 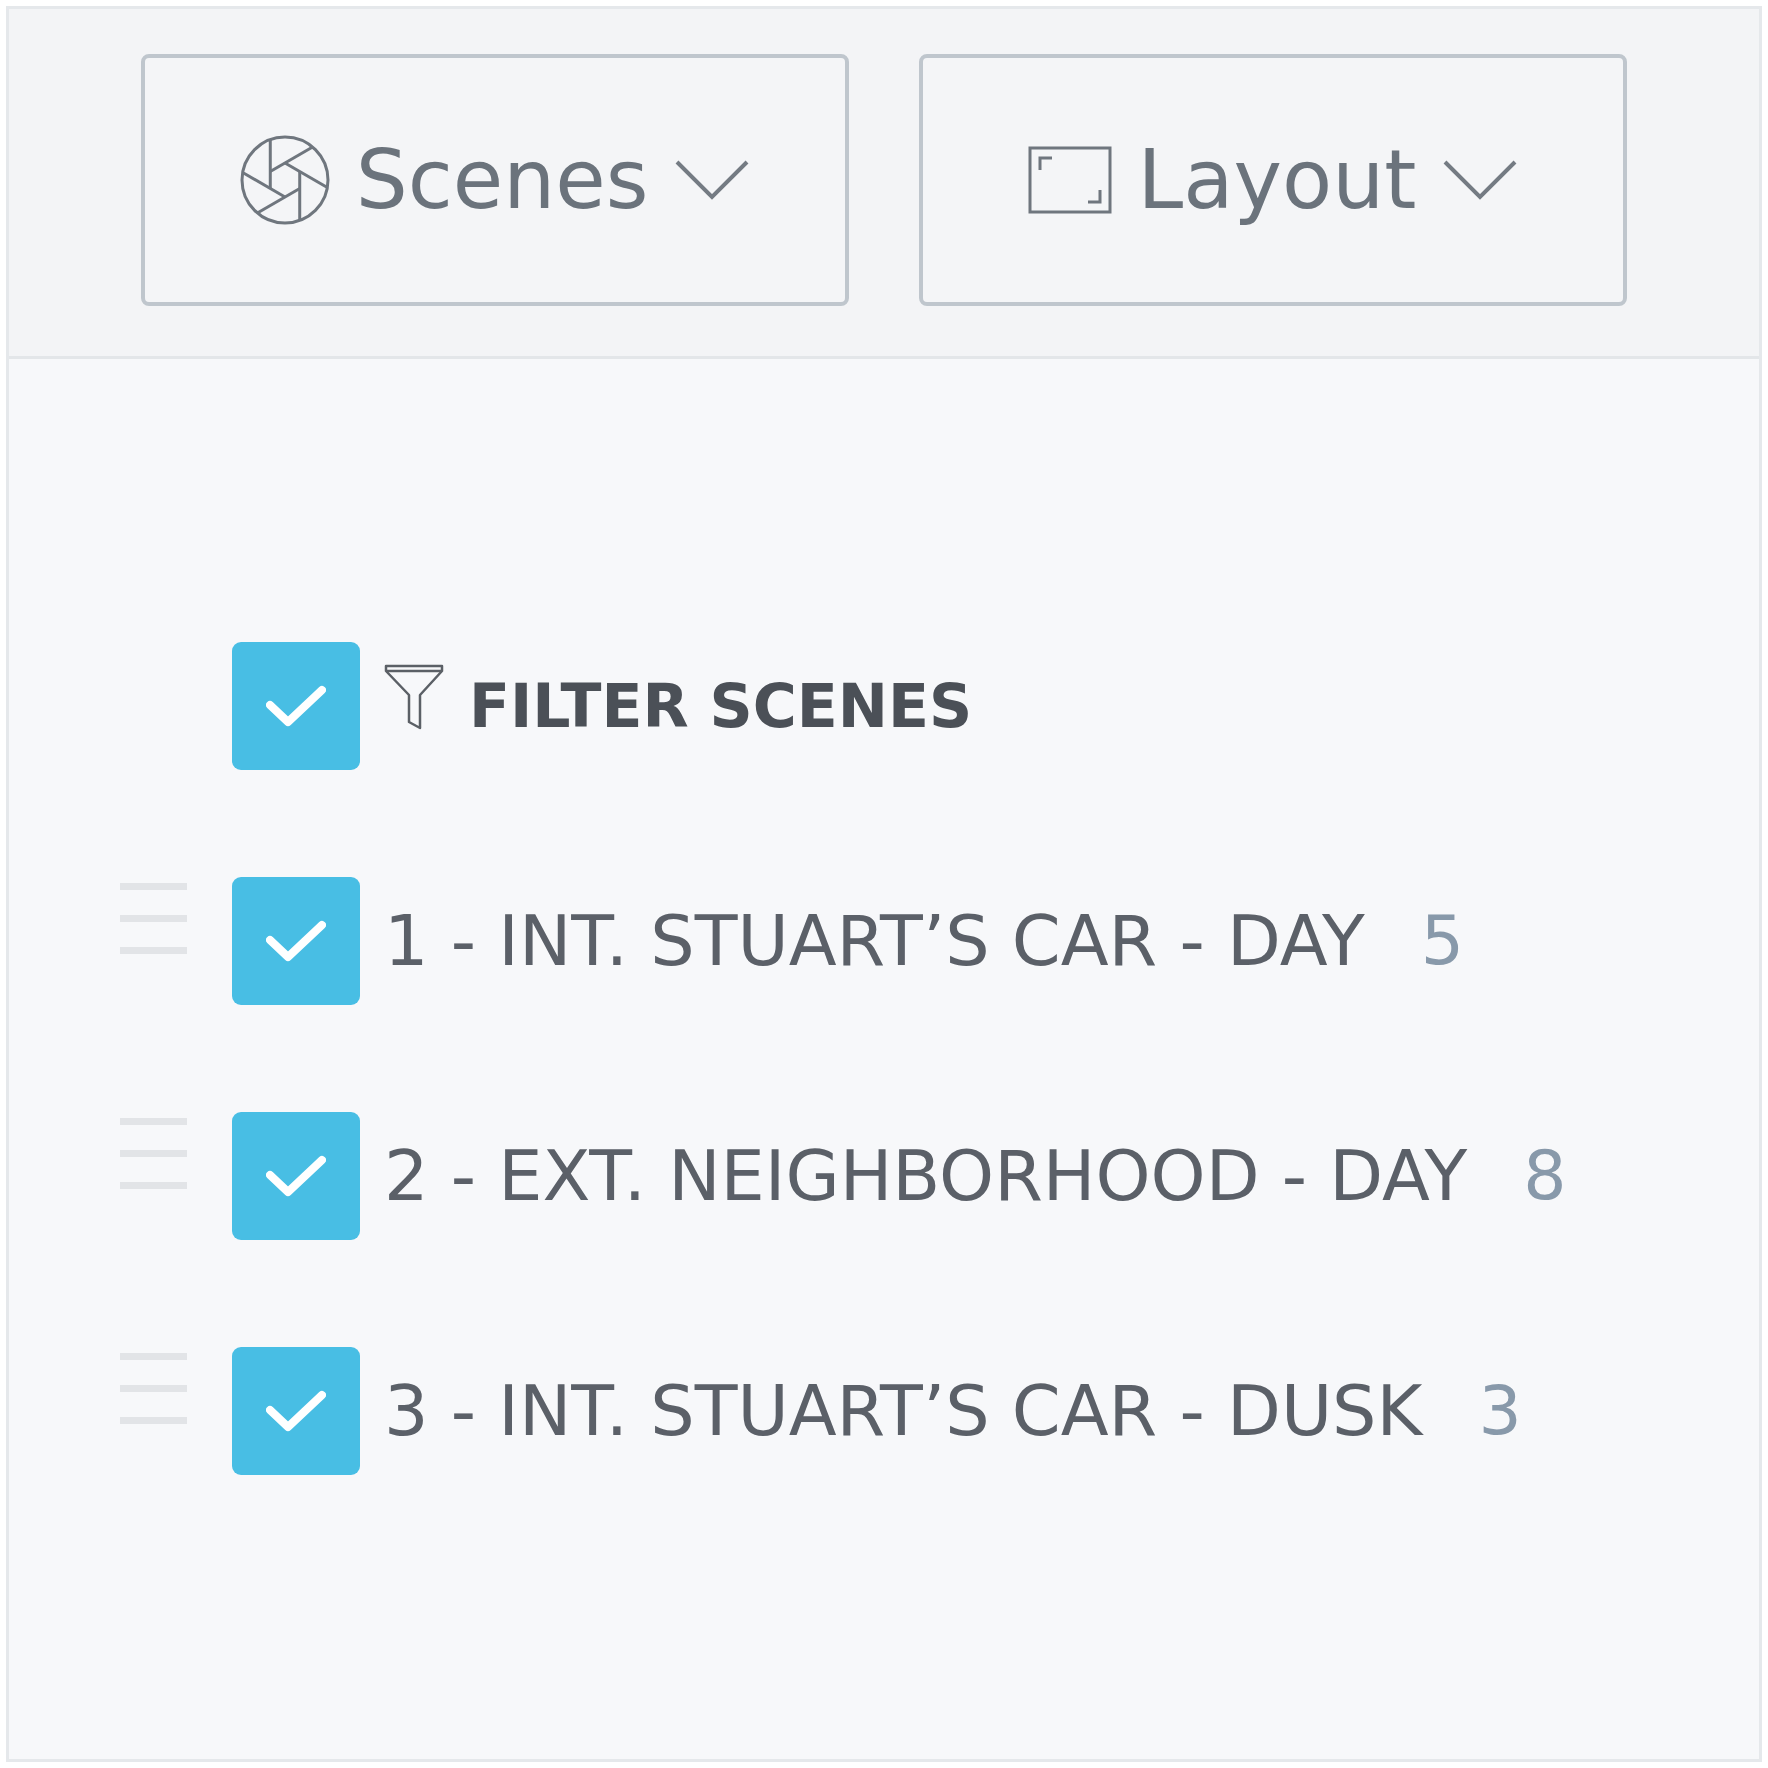 I want to click on scene-count: 3, so click(x=1500, y=1411).